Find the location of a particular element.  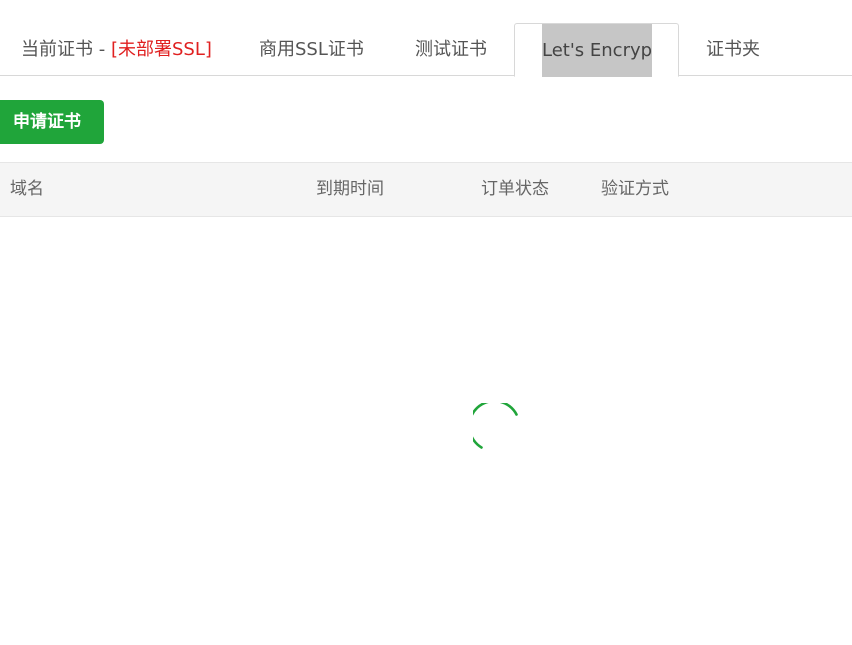

column-header-order-status: 订单状态 is located at coordinates (515, 189).